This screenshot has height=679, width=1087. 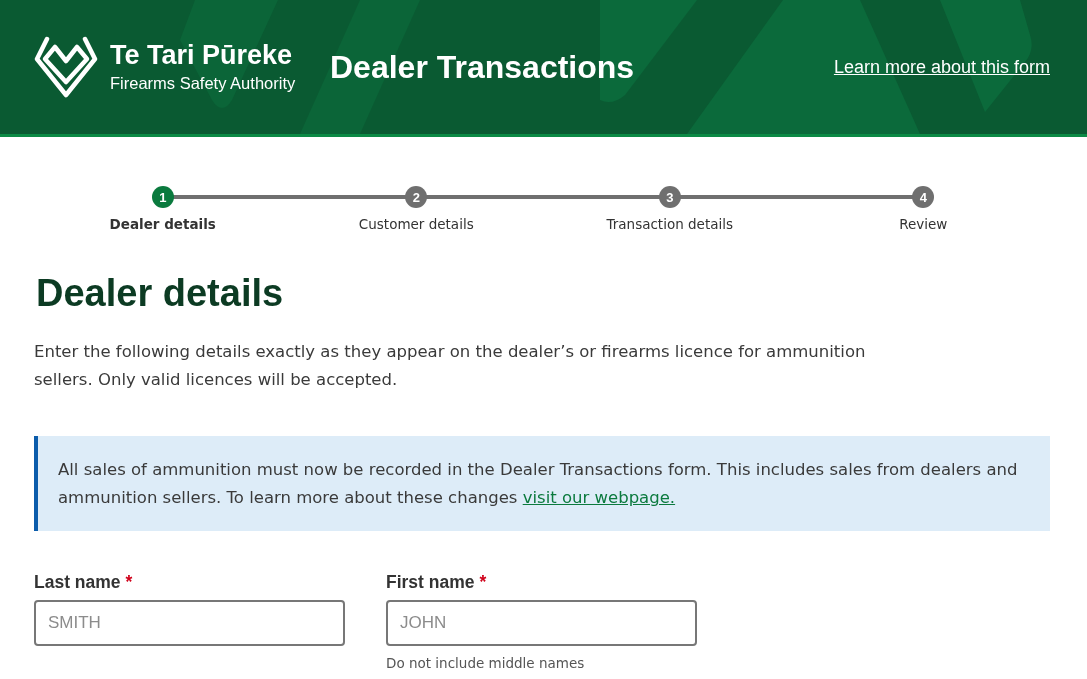 I want to click on step-number: 3, so click(x=669, y=197).